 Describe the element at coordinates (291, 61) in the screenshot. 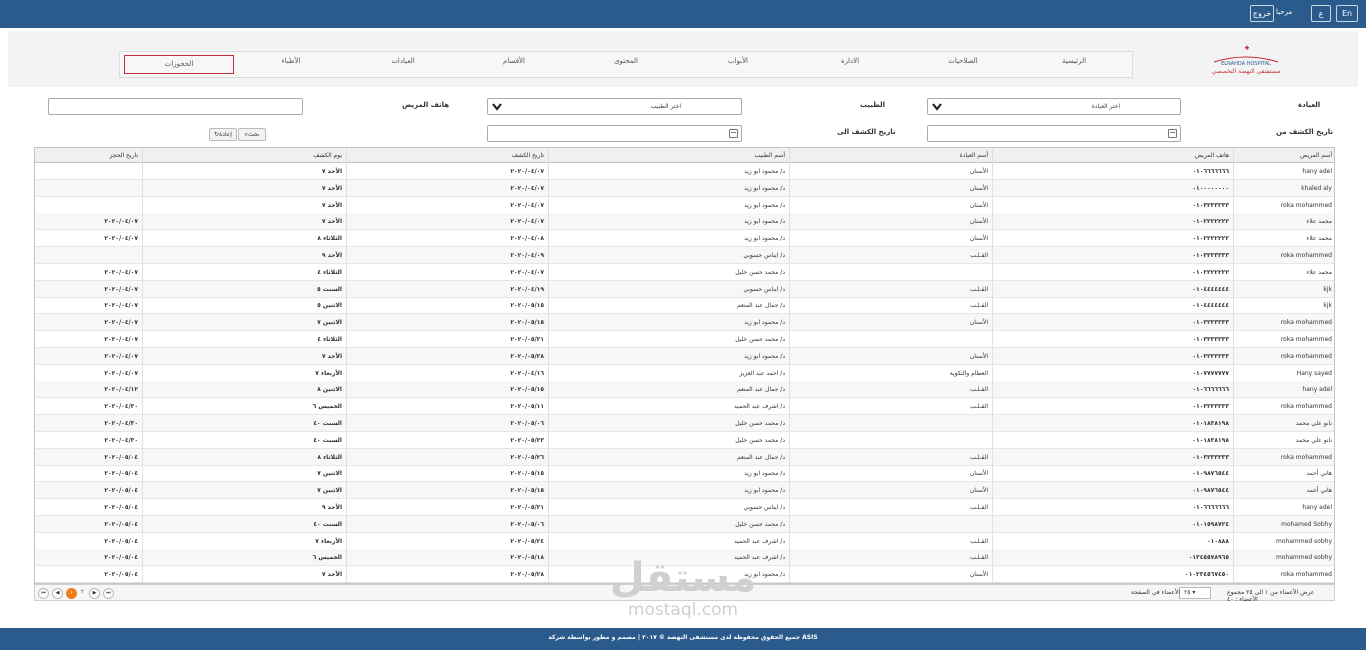

I see `nav-doctors: الأطباء` at that location.